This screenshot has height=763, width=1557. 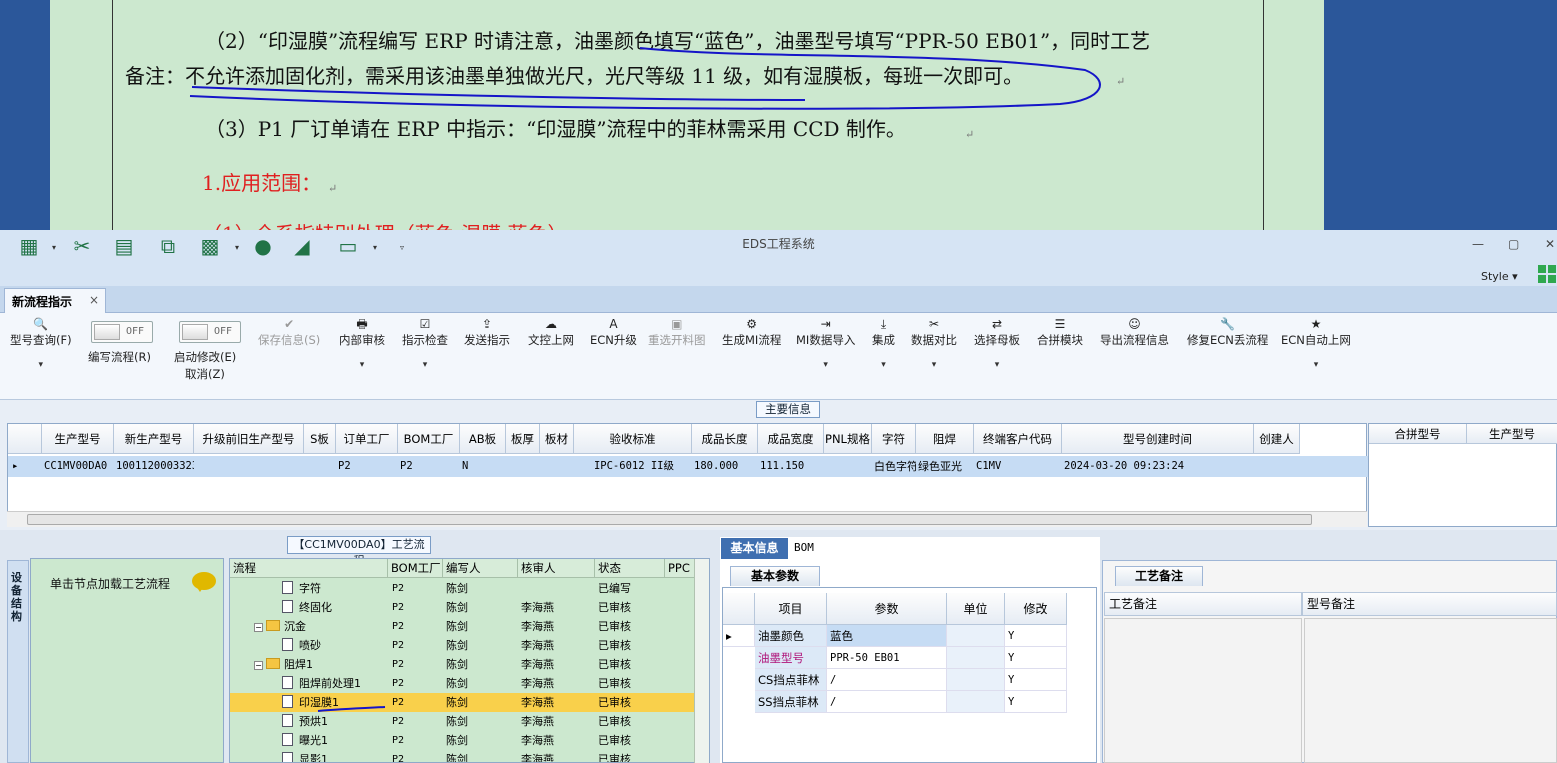 What do you see at coordinates (1277, 439) in the screenshot?
I see `column-header: 创建人` at bounding box center [1277, 439].